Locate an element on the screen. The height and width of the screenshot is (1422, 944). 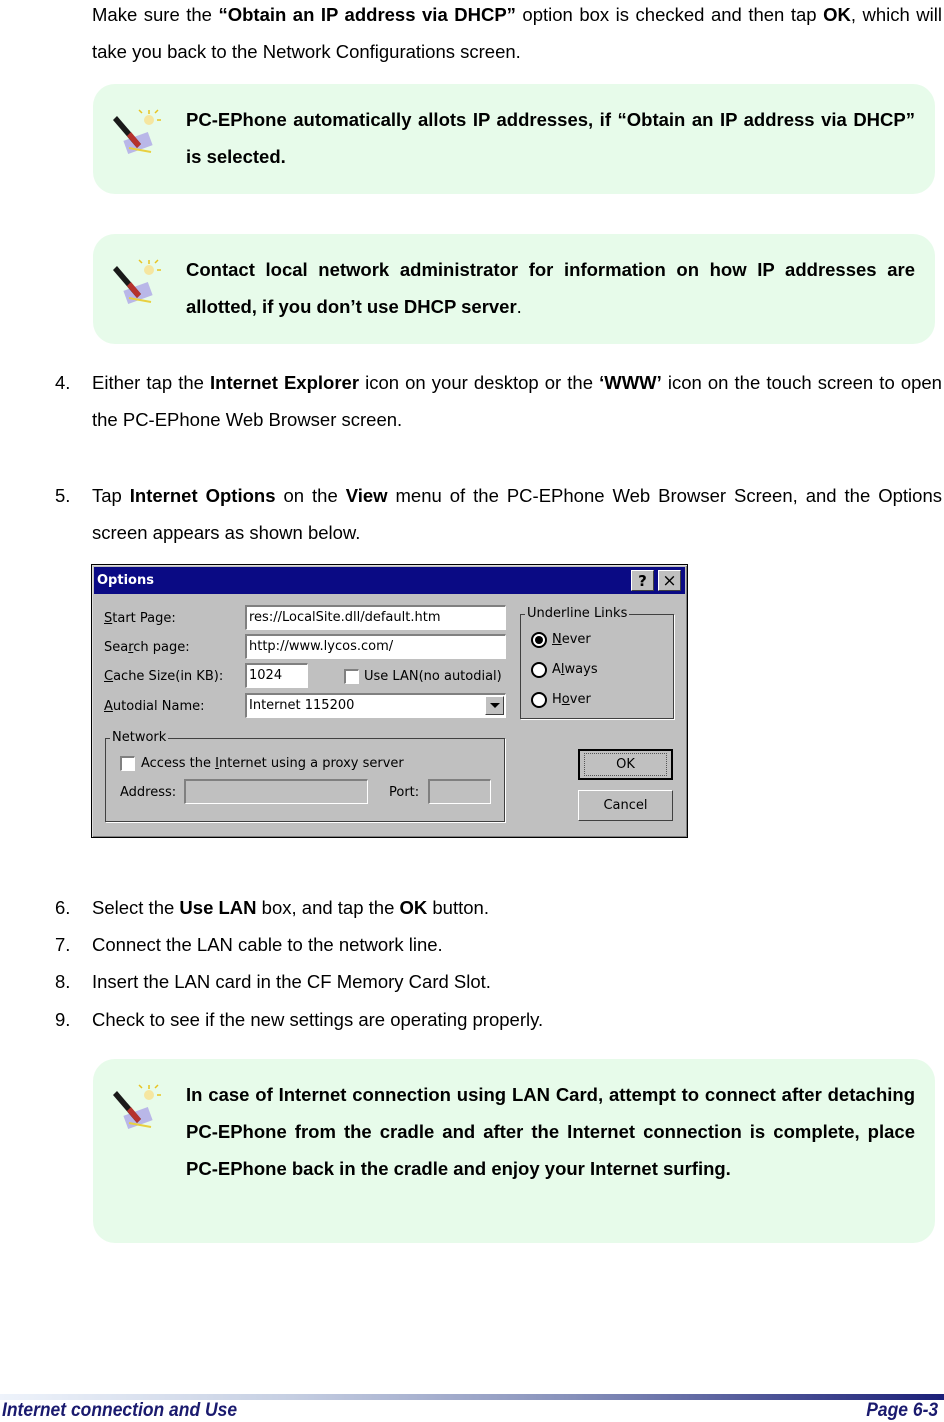
start-page-label: Start Page: is located at coordinates (140, 618).